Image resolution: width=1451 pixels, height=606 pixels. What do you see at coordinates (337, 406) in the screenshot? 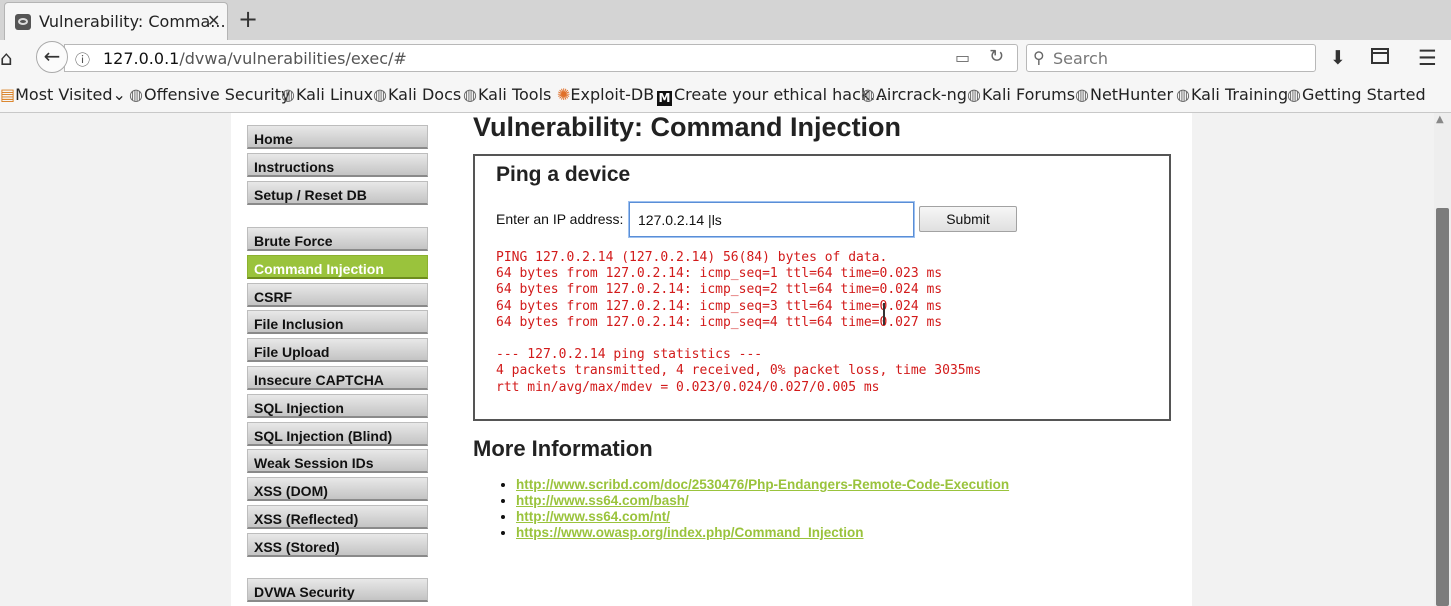
I see `sidebar-item-sql-injection: SQL Injection` at bounding box center [337, 406].